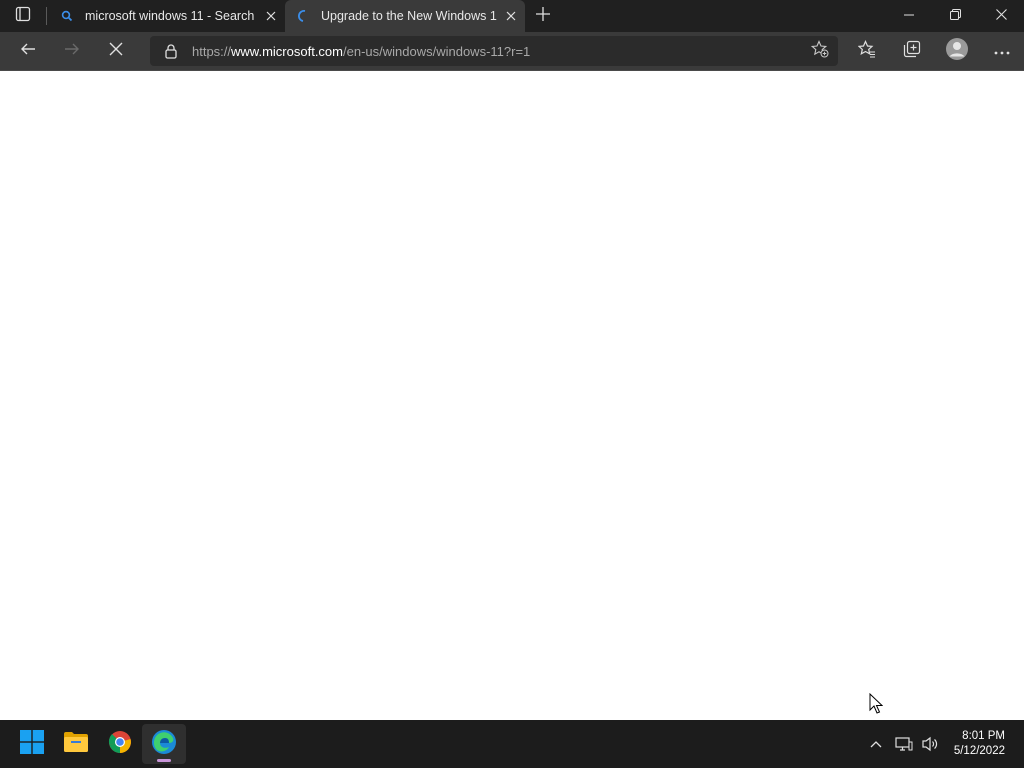  I want to click on chrome-button, so click(120, 744).